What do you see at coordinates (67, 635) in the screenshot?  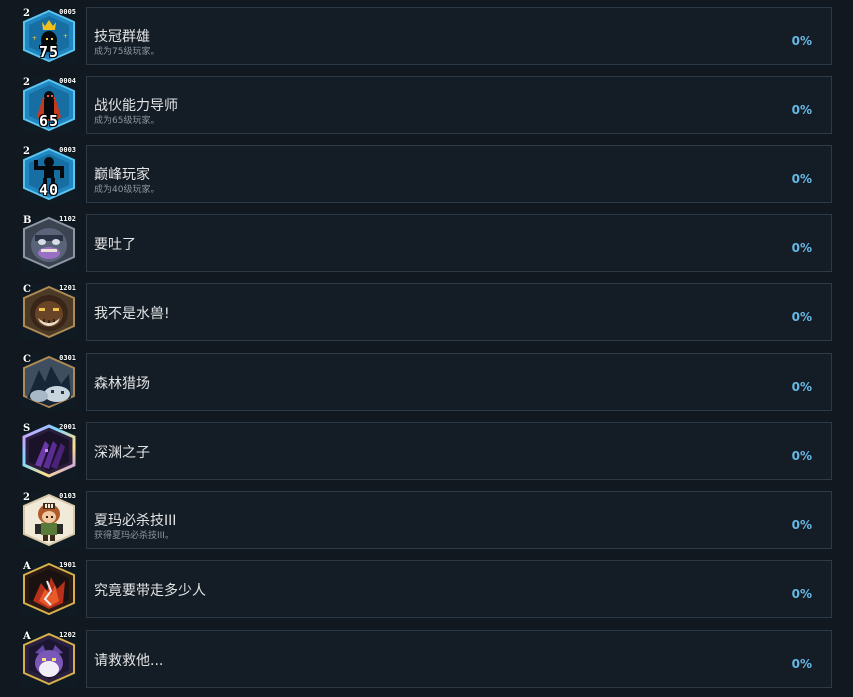 I see `achievement-code: 1202` at bounding box center [67, 635].